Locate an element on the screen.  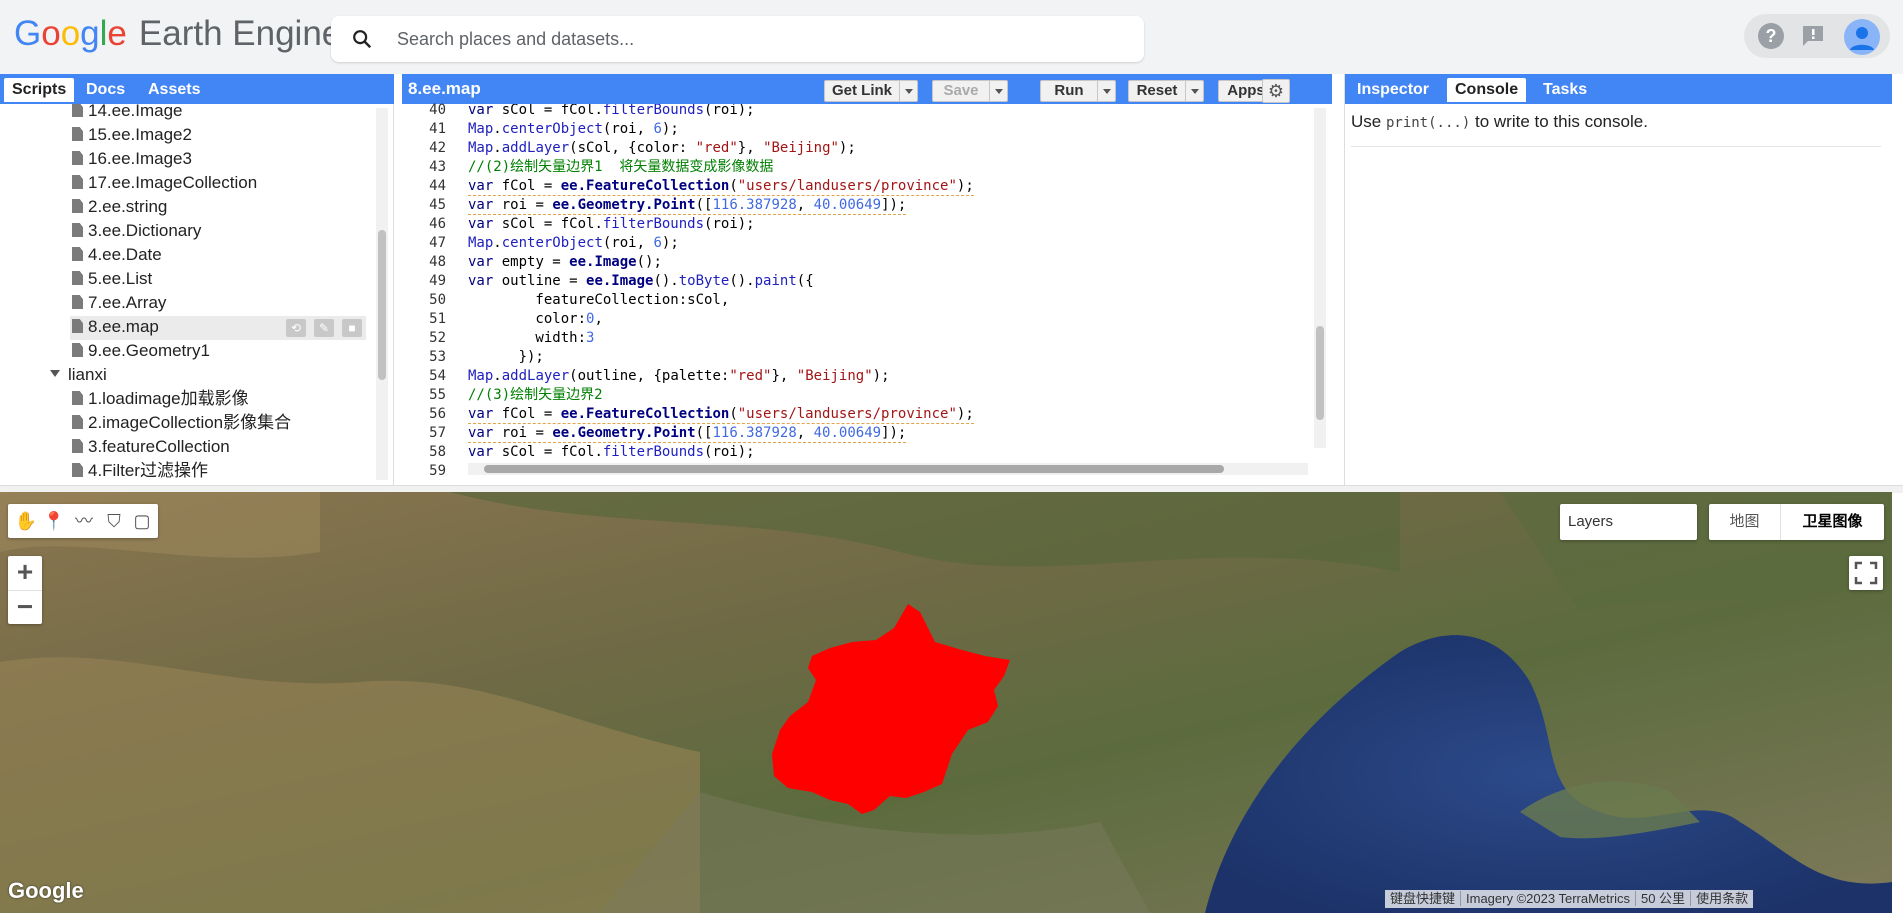
tree-file: 2.imageCollection影像集合 is located at coordinates (181, 424).